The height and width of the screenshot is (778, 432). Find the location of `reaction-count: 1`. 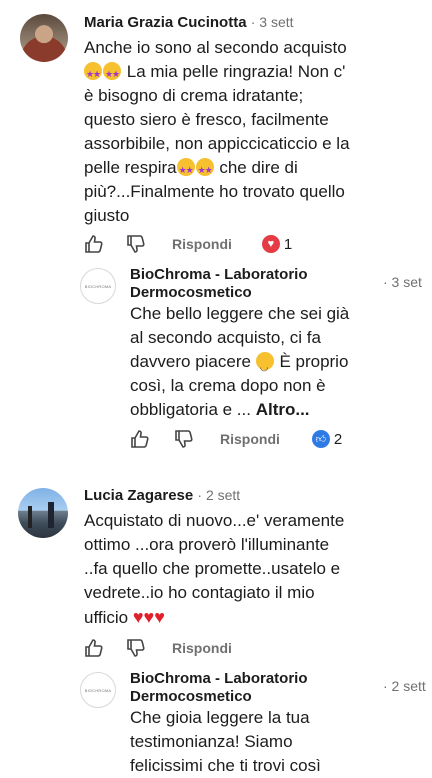

reaction-count: 1 is located at coordinates (288, 244).